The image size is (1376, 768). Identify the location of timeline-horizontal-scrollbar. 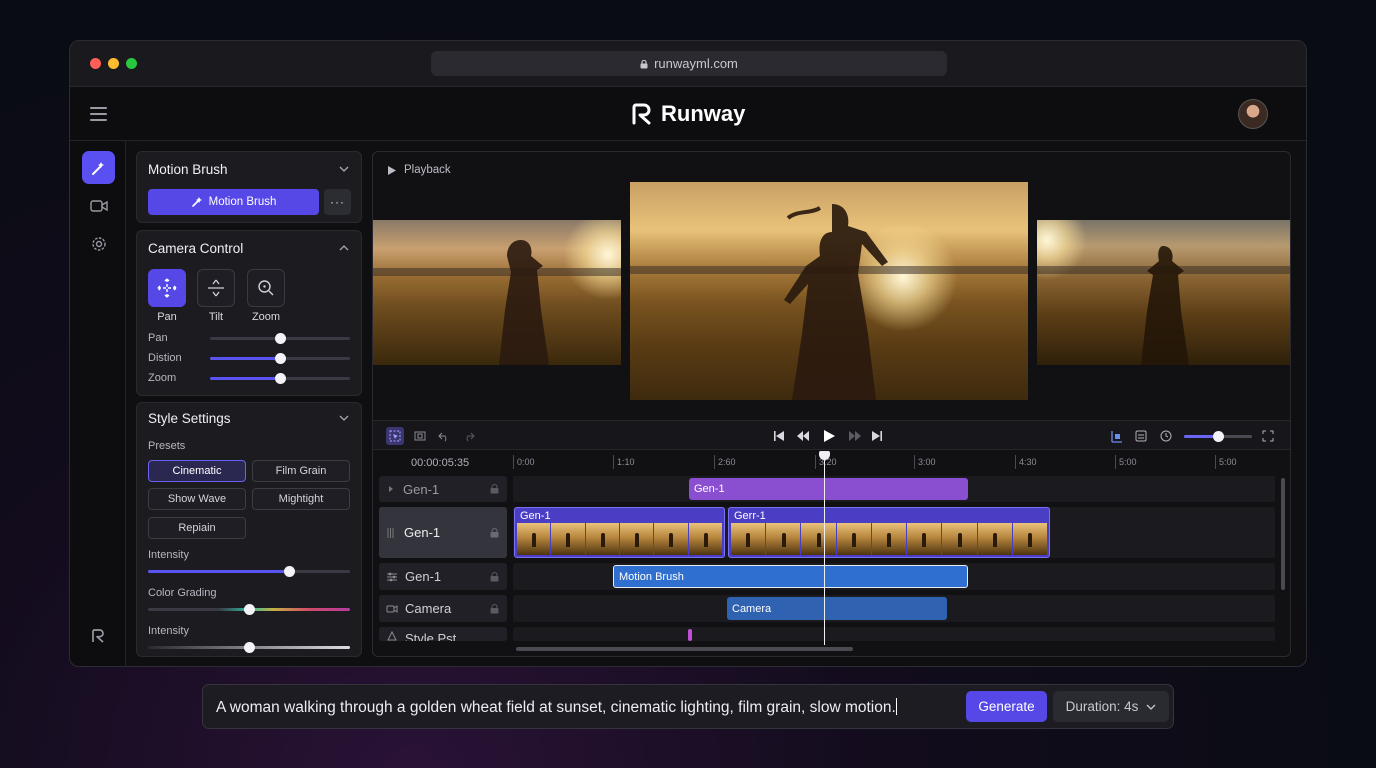
(684, 649).